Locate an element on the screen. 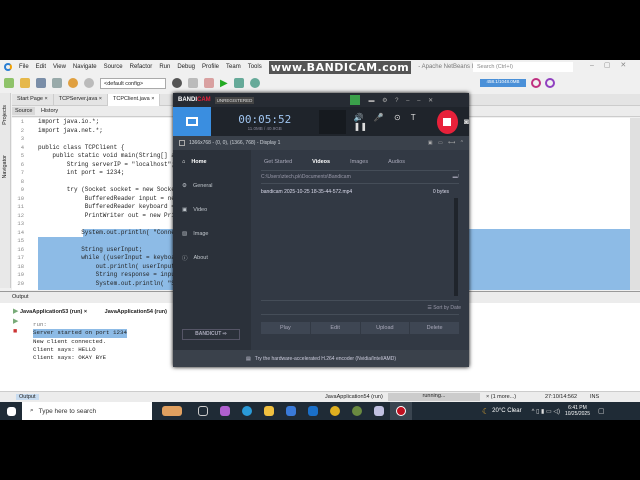  screen-mode-button is located at coordinates (192, 121).